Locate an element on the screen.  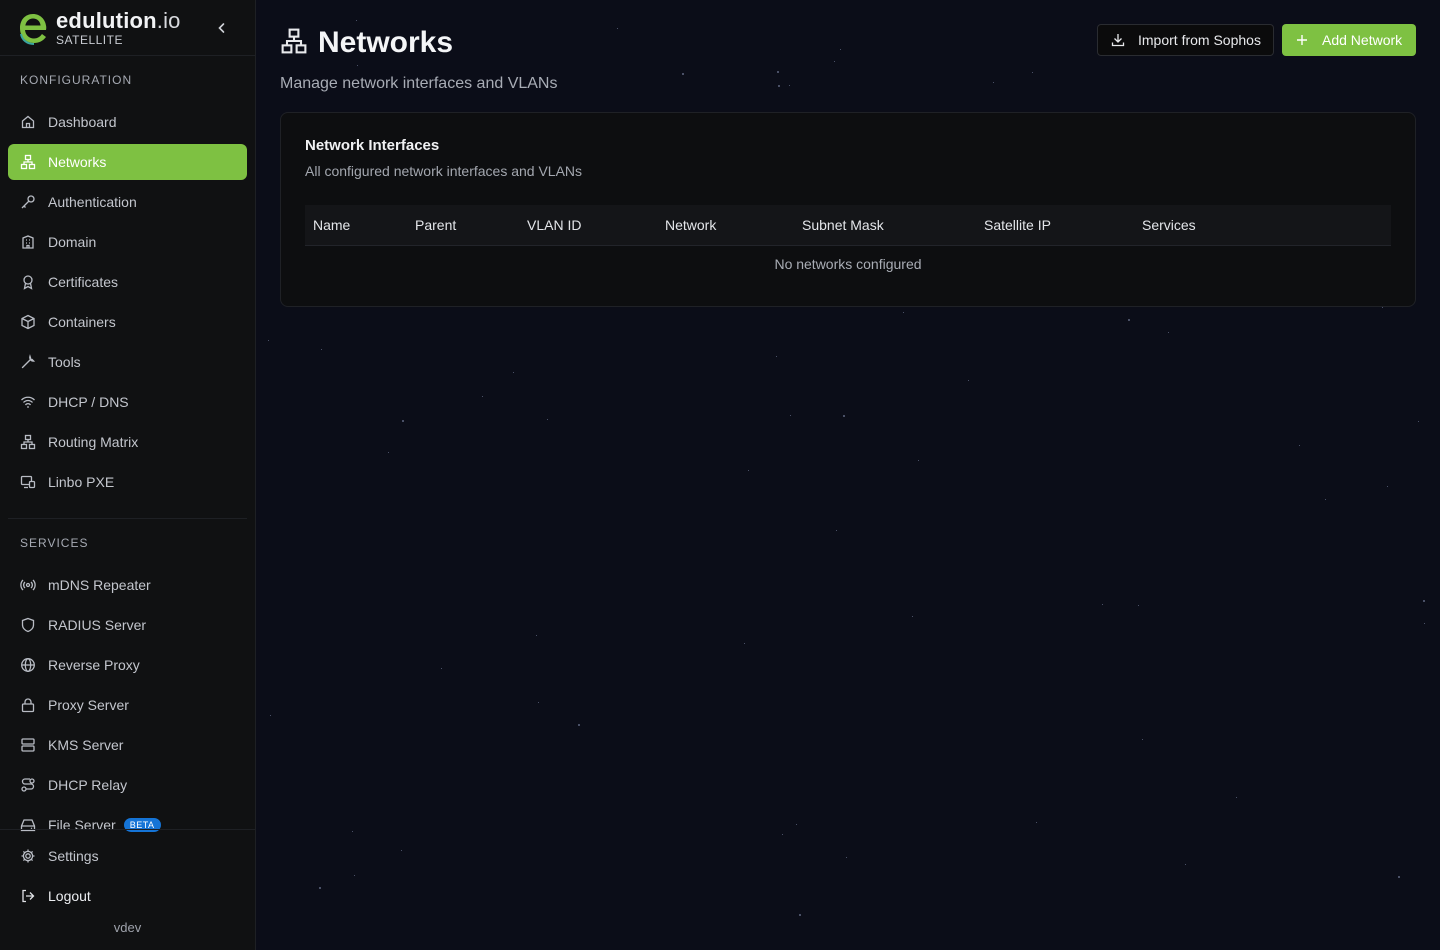
sidebar-item-proxy-server: Proxy Server is located at coordinates (127, 705).